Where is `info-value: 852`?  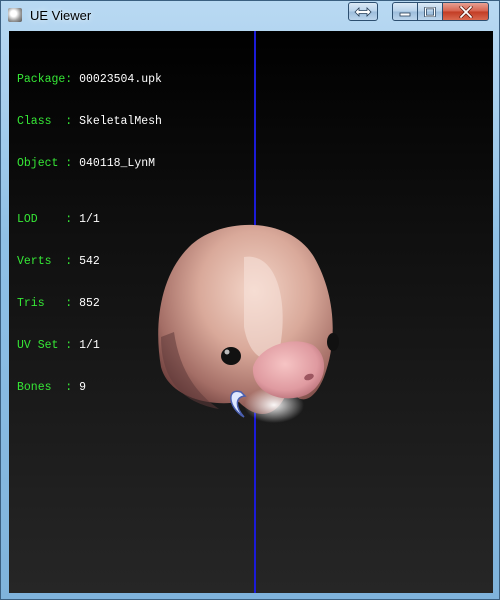 info-value: 852 is located at coordinates (89, 303).